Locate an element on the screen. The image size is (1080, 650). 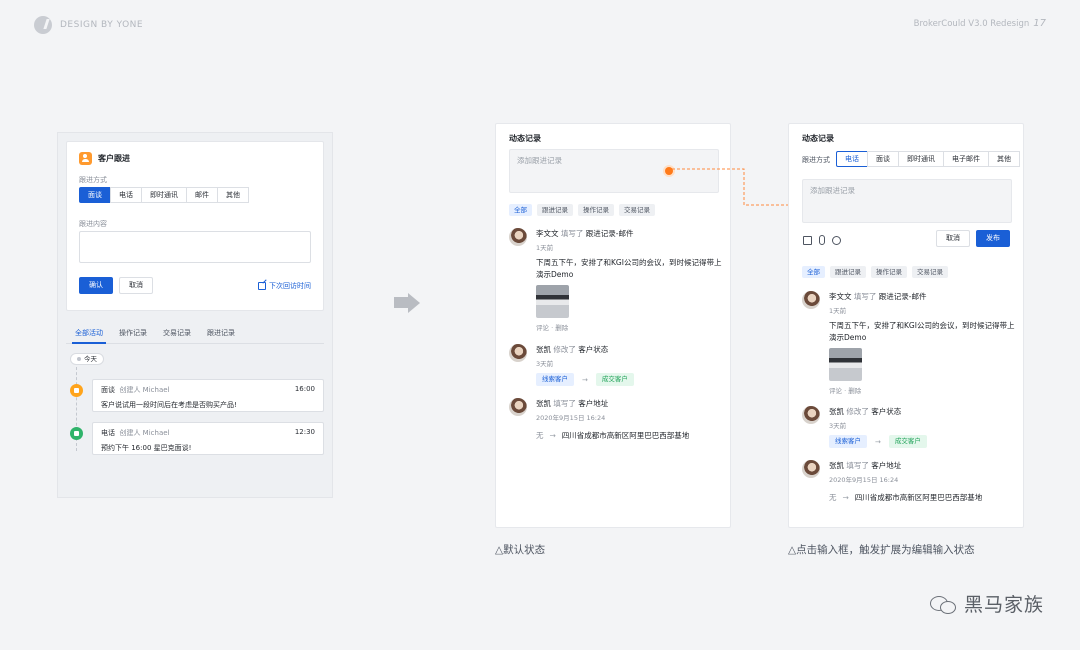
today-dot-icon is located at coordinates (79, 359).